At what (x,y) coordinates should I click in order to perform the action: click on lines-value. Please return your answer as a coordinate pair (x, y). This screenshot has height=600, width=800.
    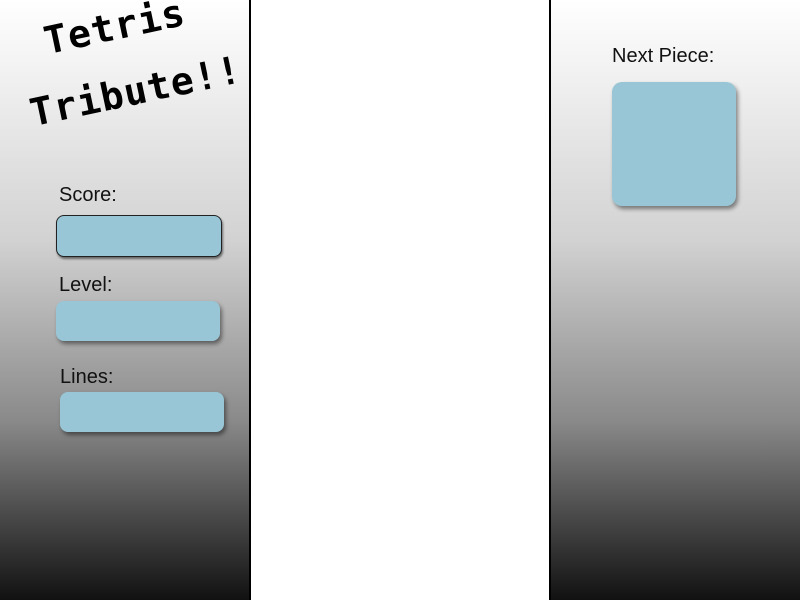
    Looking at the image, I should click on (142, 412).